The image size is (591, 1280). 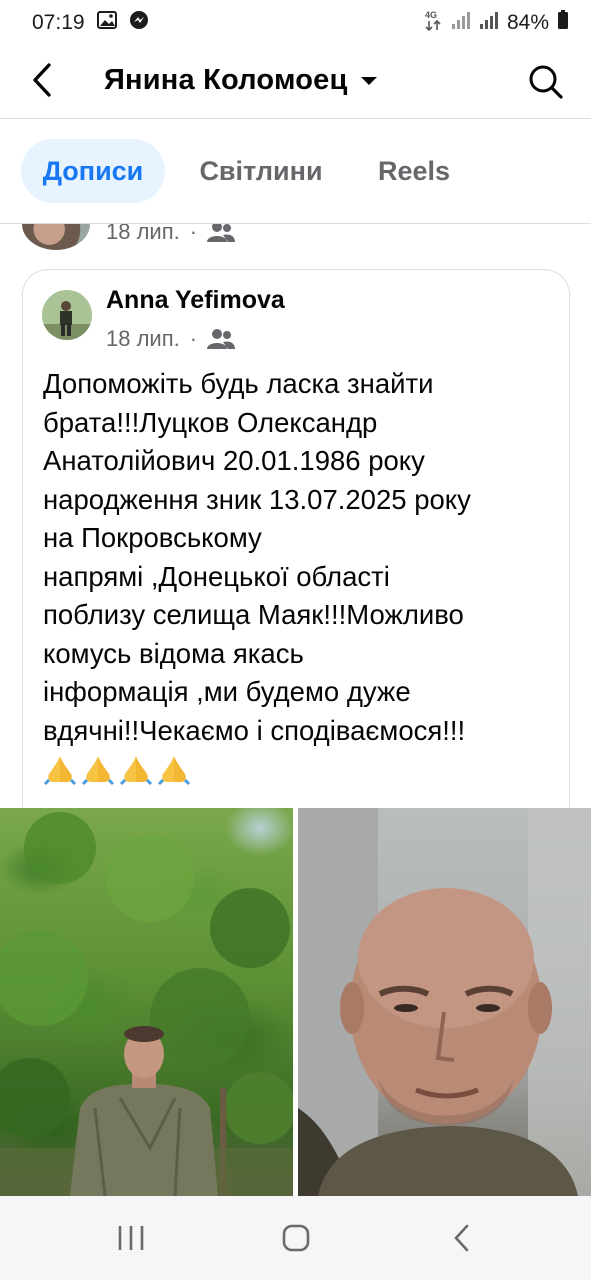 I want to click on tab-photos: Світлини, so click(x=261, y=171).